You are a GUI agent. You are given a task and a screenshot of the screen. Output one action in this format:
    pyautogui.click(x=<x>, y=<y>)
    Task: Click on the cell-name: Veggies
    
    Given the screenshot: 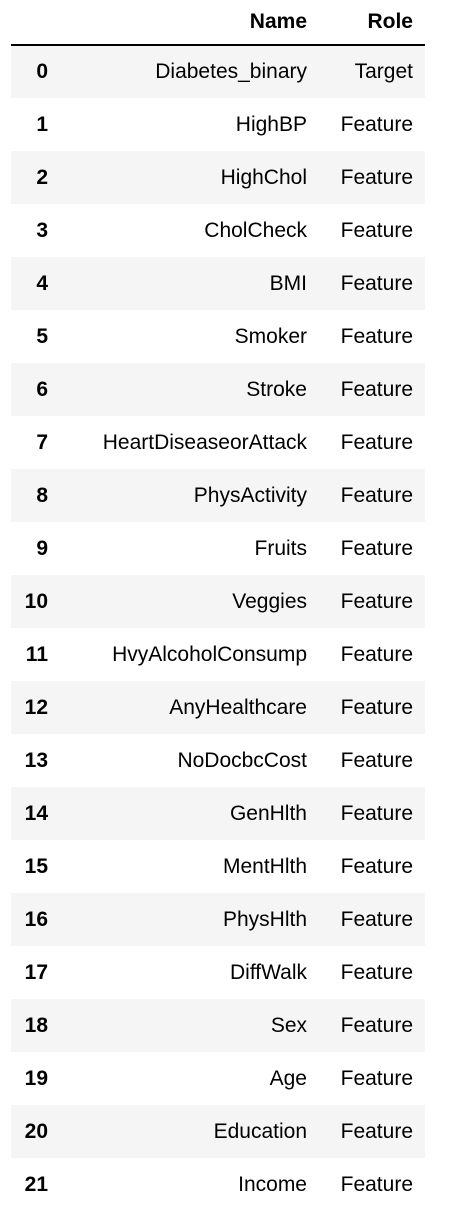 What is the action you would take?
    pyautogui.click(x=269, y=601)
    